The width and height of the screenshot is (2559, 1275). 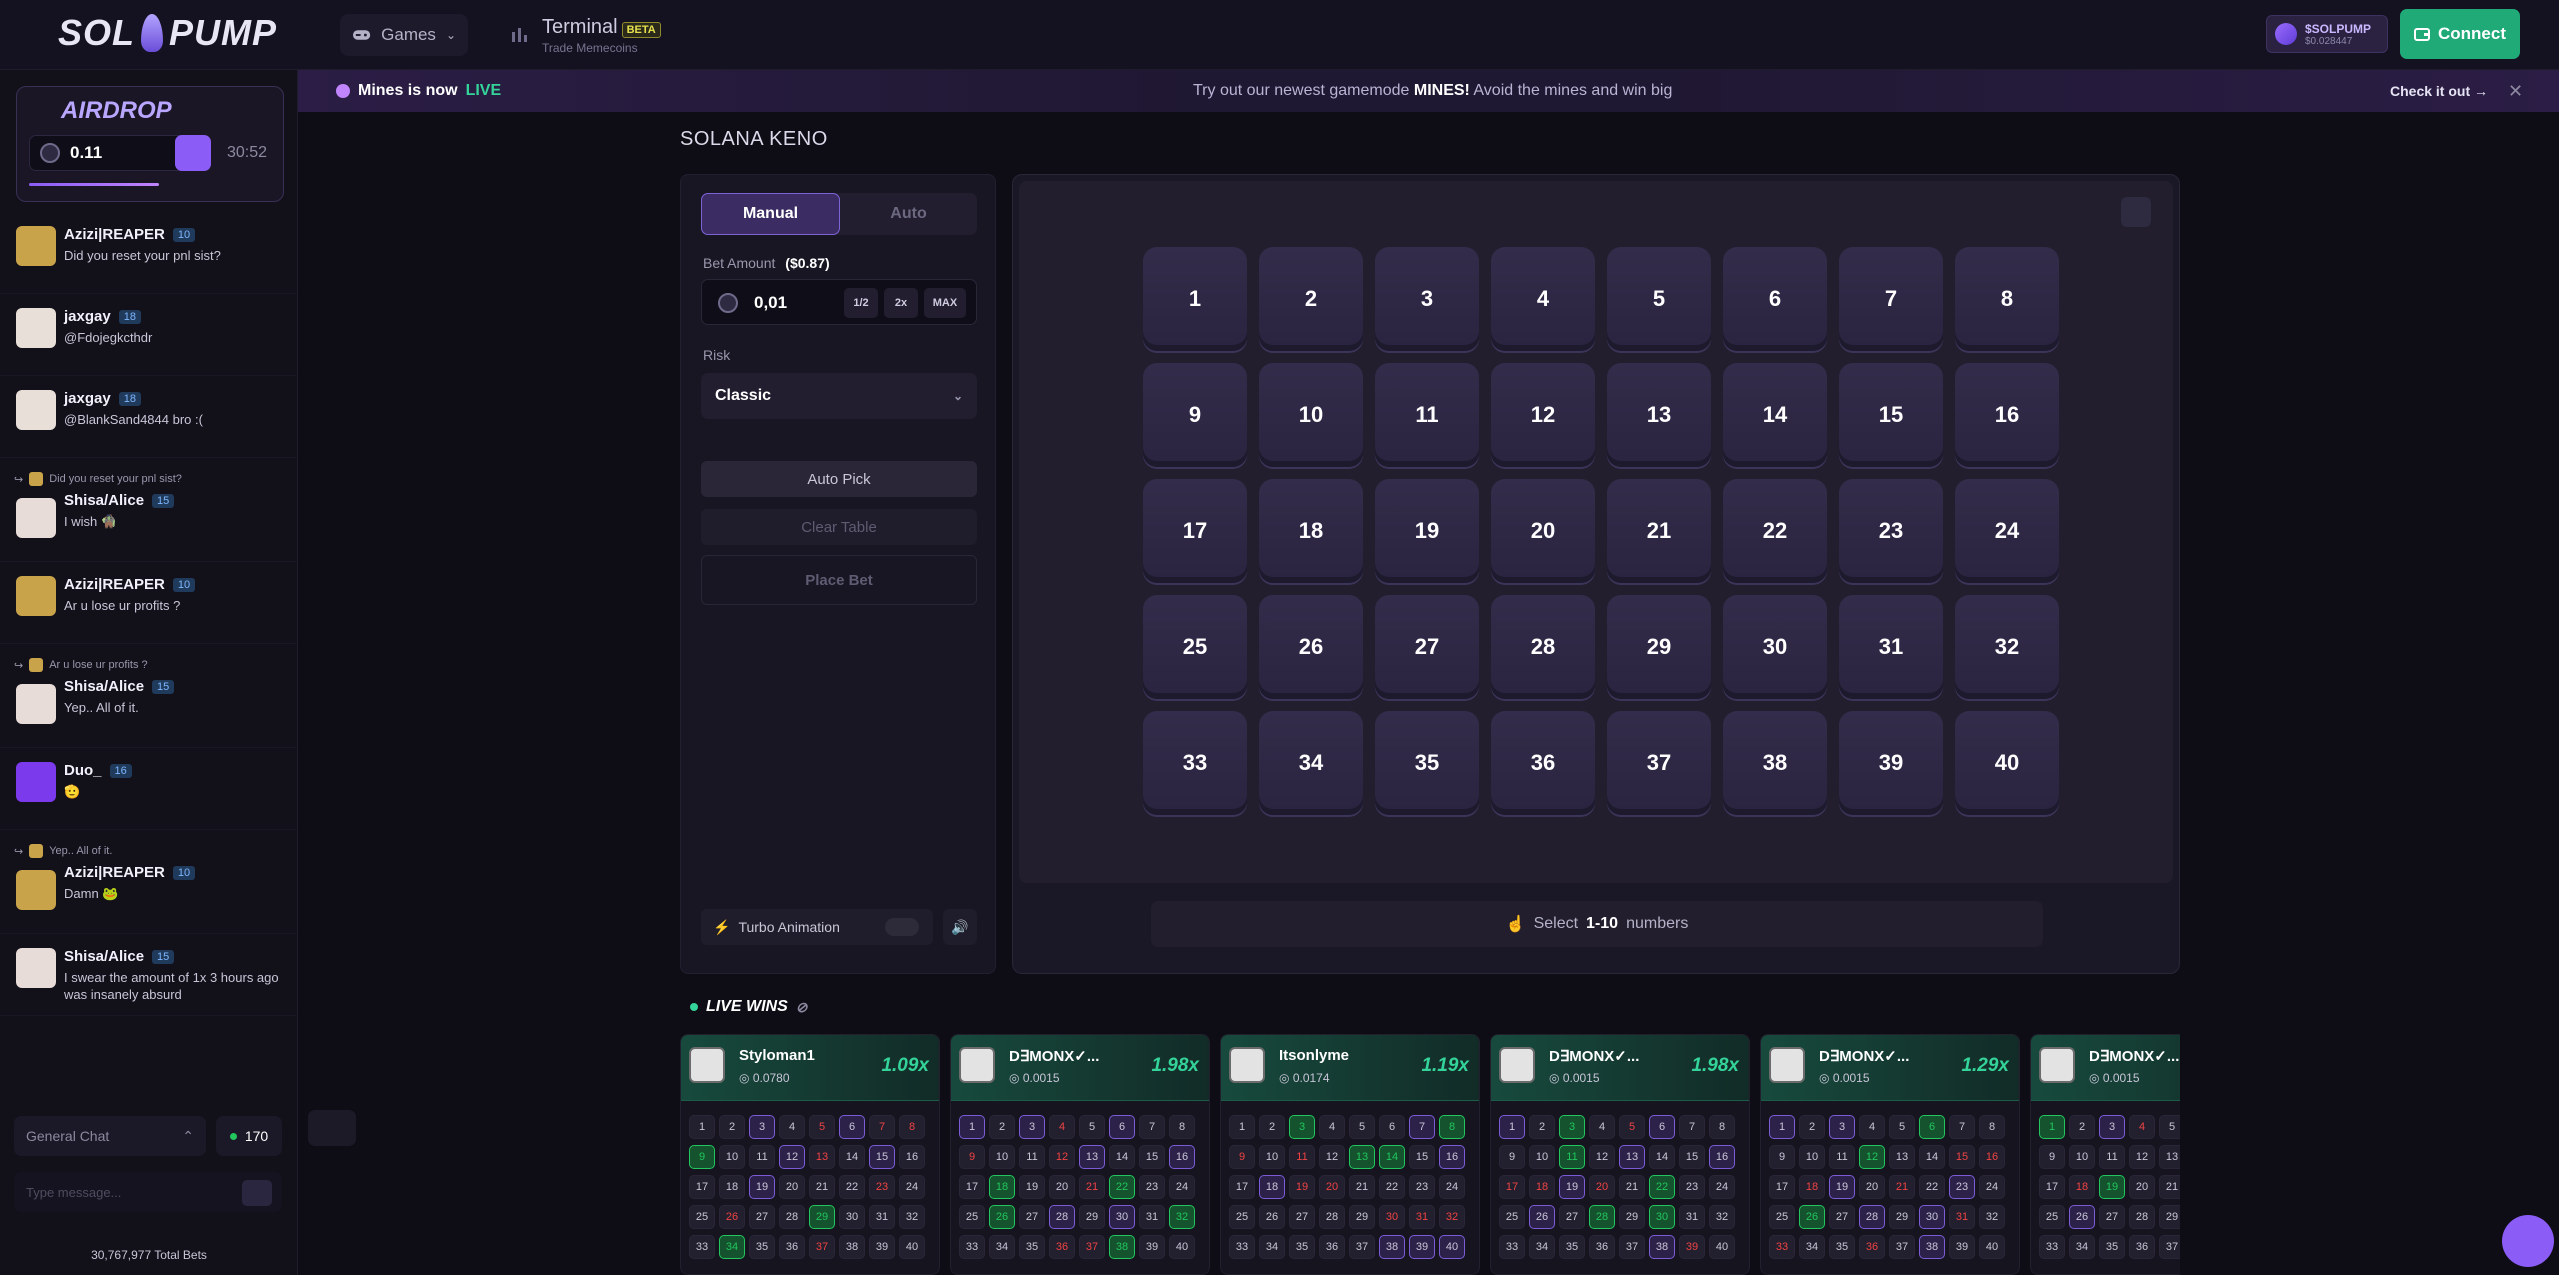 I want to click on turbo-animation-toggle: ⚡ Turbo Animation, so click(x=817, y=927).